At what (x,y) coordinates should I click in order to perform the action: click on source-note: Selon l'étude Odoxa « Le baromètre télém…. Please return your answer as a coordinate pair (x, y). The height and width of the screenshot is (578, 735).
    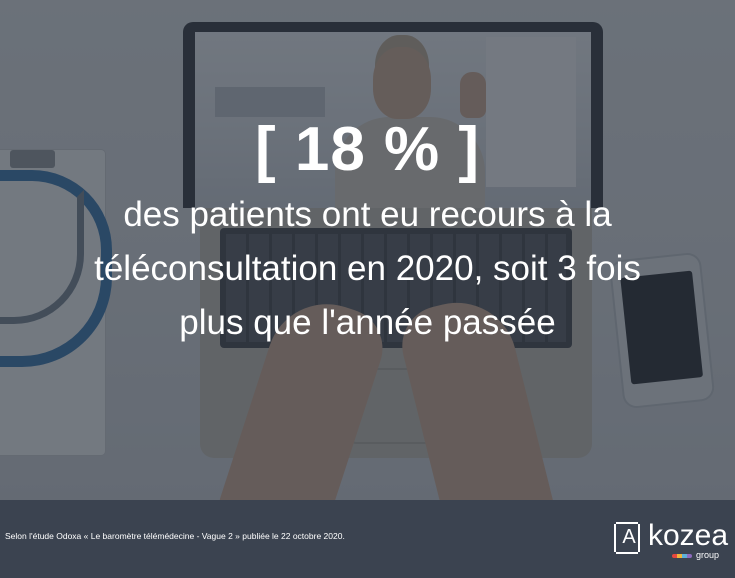
    Looking at the image, I should click on (175, 536).